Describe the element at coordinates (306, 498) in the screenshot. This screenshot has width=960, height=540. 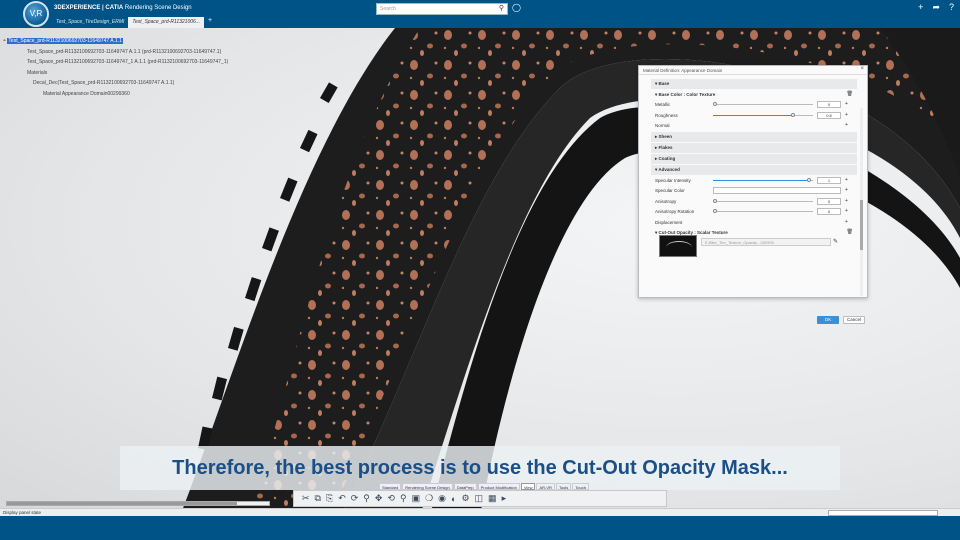
I see `cut-icon: ✂` at that location.